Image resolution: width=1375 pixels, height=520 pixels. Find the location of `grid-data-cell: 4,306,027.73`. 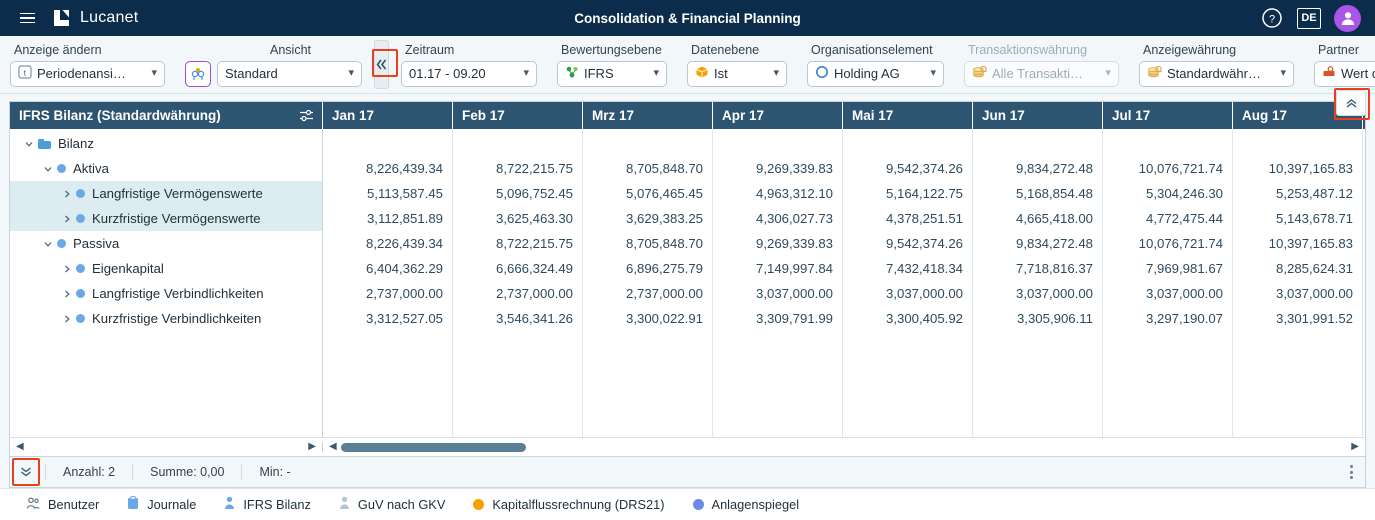

grid-data-cell: 4,306,027.73 is located at coordinates (777, 218).